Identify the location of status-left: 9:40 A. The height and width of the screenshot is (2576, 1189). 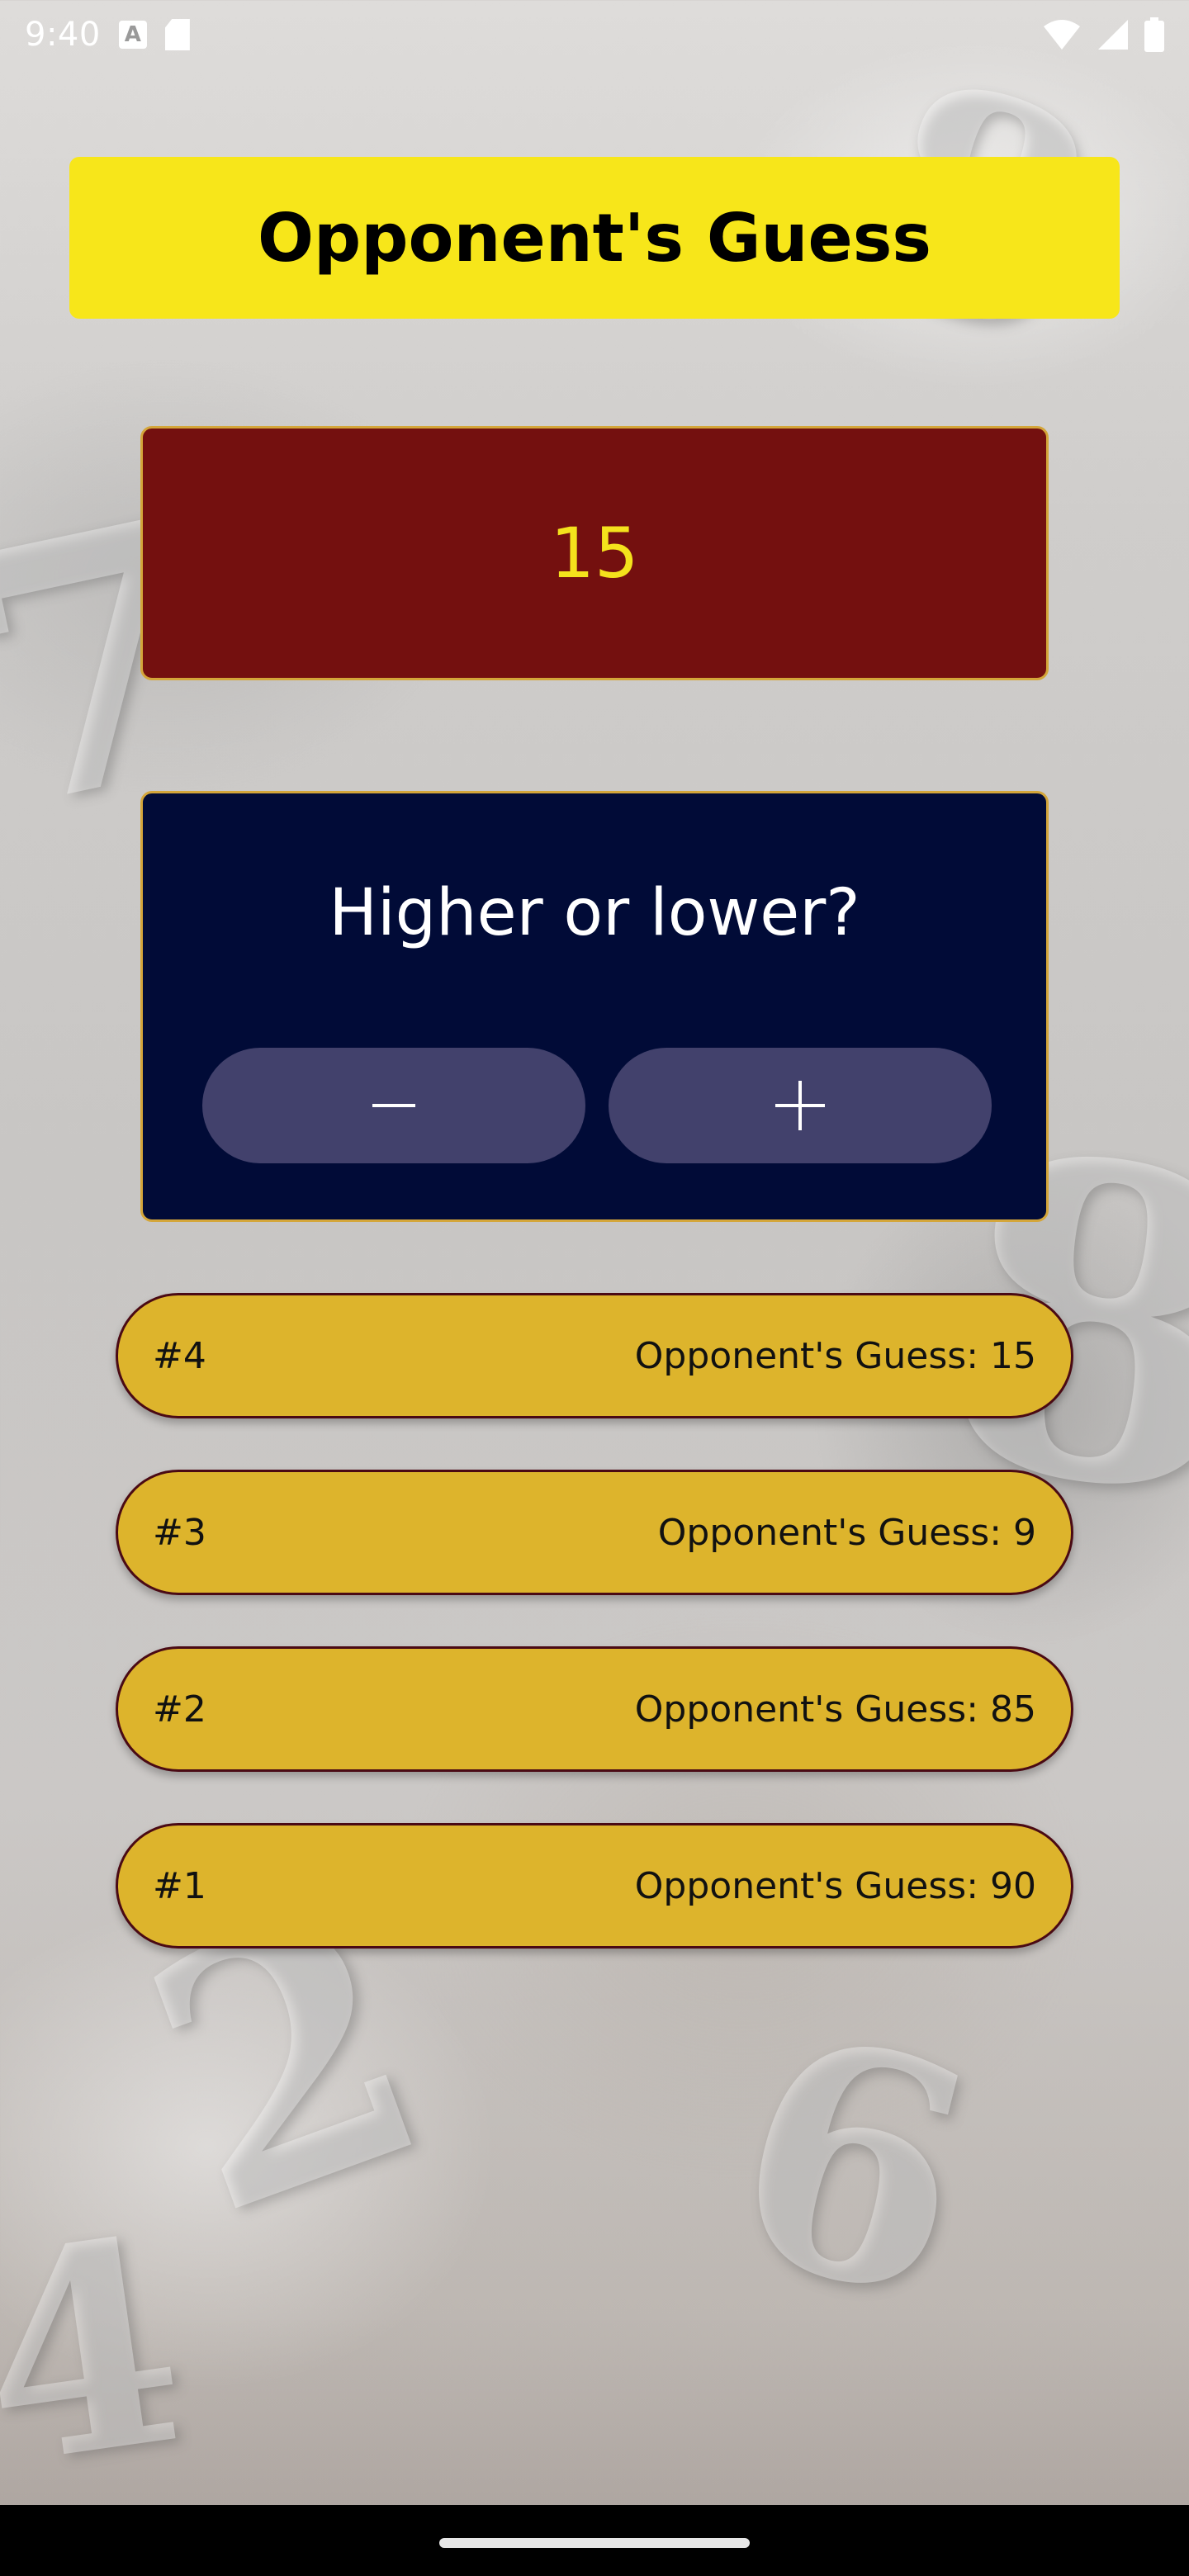
(107, 35).